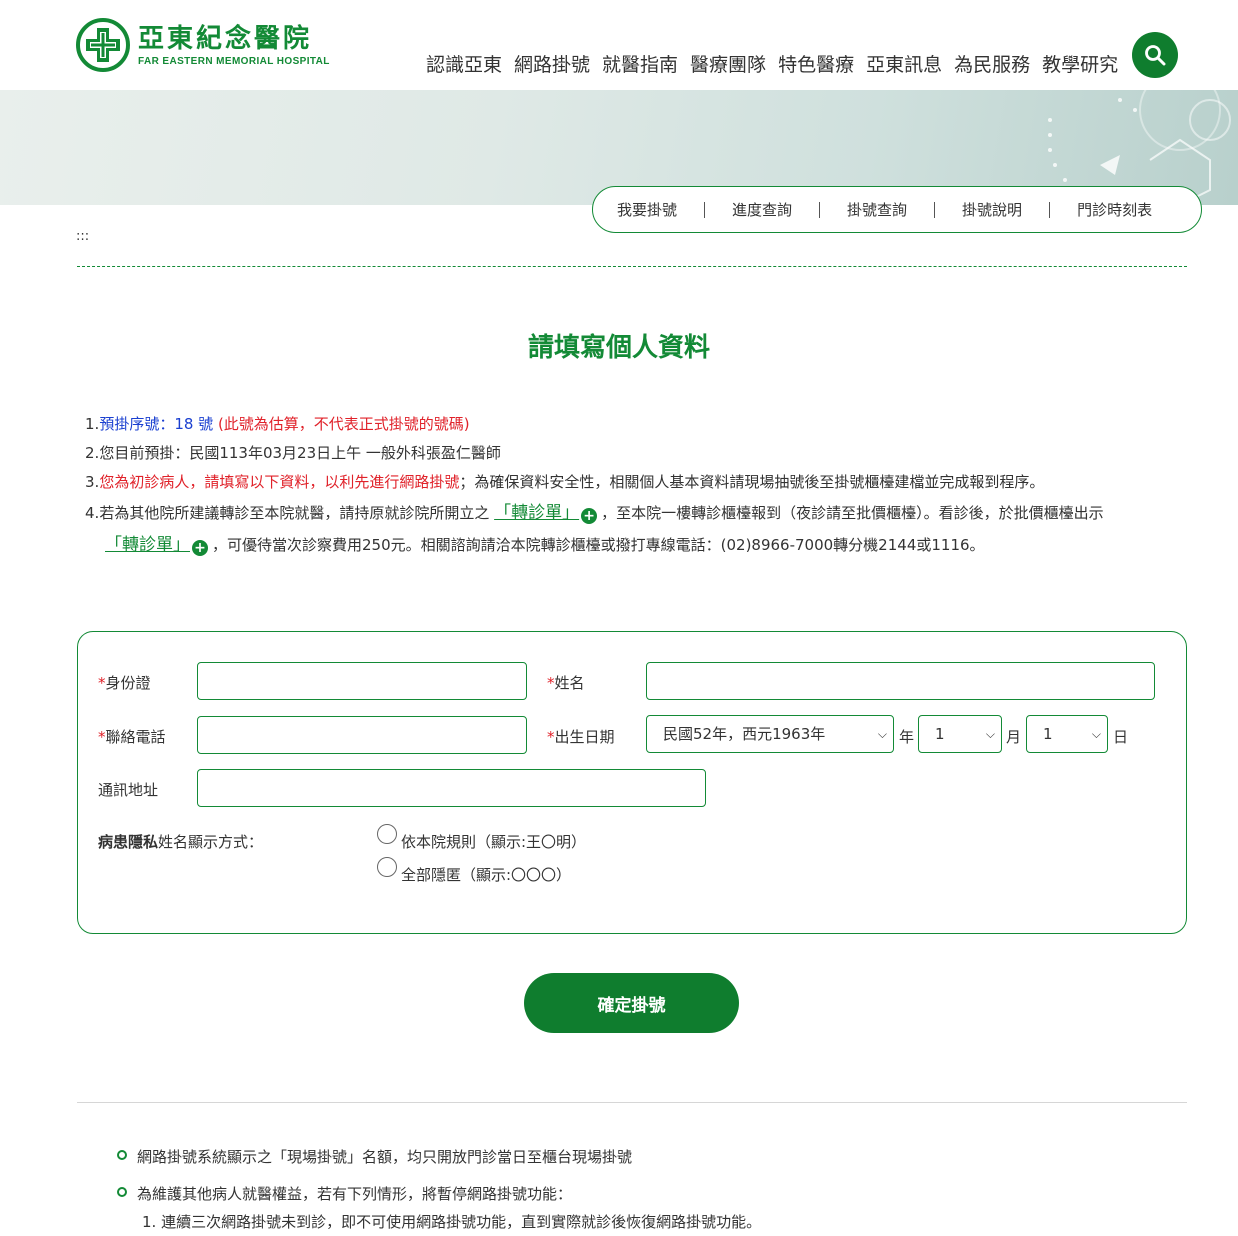  Describe the element at coordinates (343, 424) in the screenshot. I see `queue-number-disclaimer: (此號為估算，不代表正式掛號的號碼)` at that location.